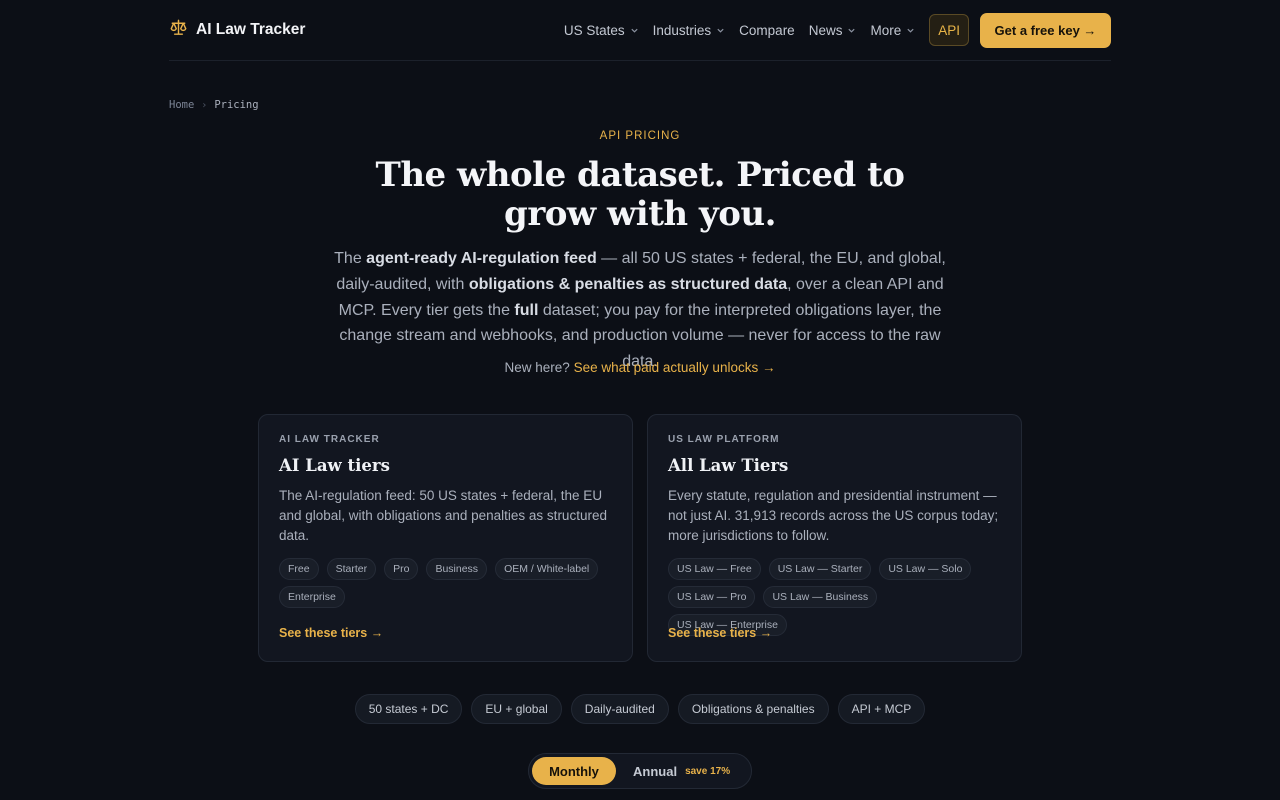 The width and height of the screenshot is (1280, 800). Describe the element at coordinates (526, 310) in the screenshot. I see `hero-desc-bold: full` at that location.